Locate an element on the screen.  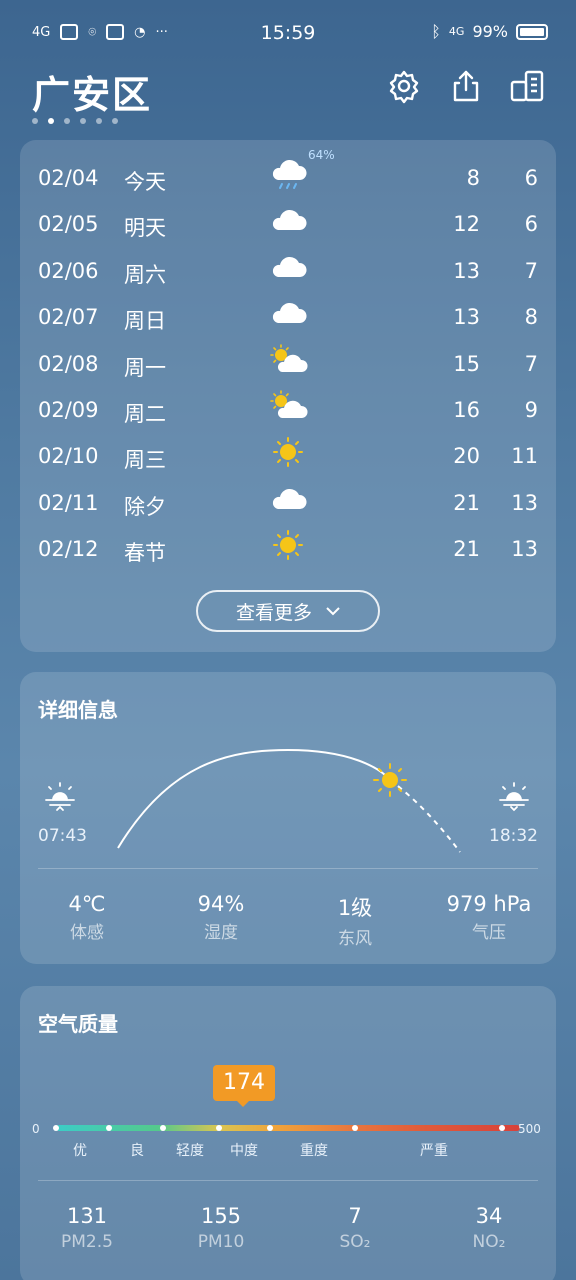
pm25-stat: 131 PM2.5 is located at coordinates (87, 1228).